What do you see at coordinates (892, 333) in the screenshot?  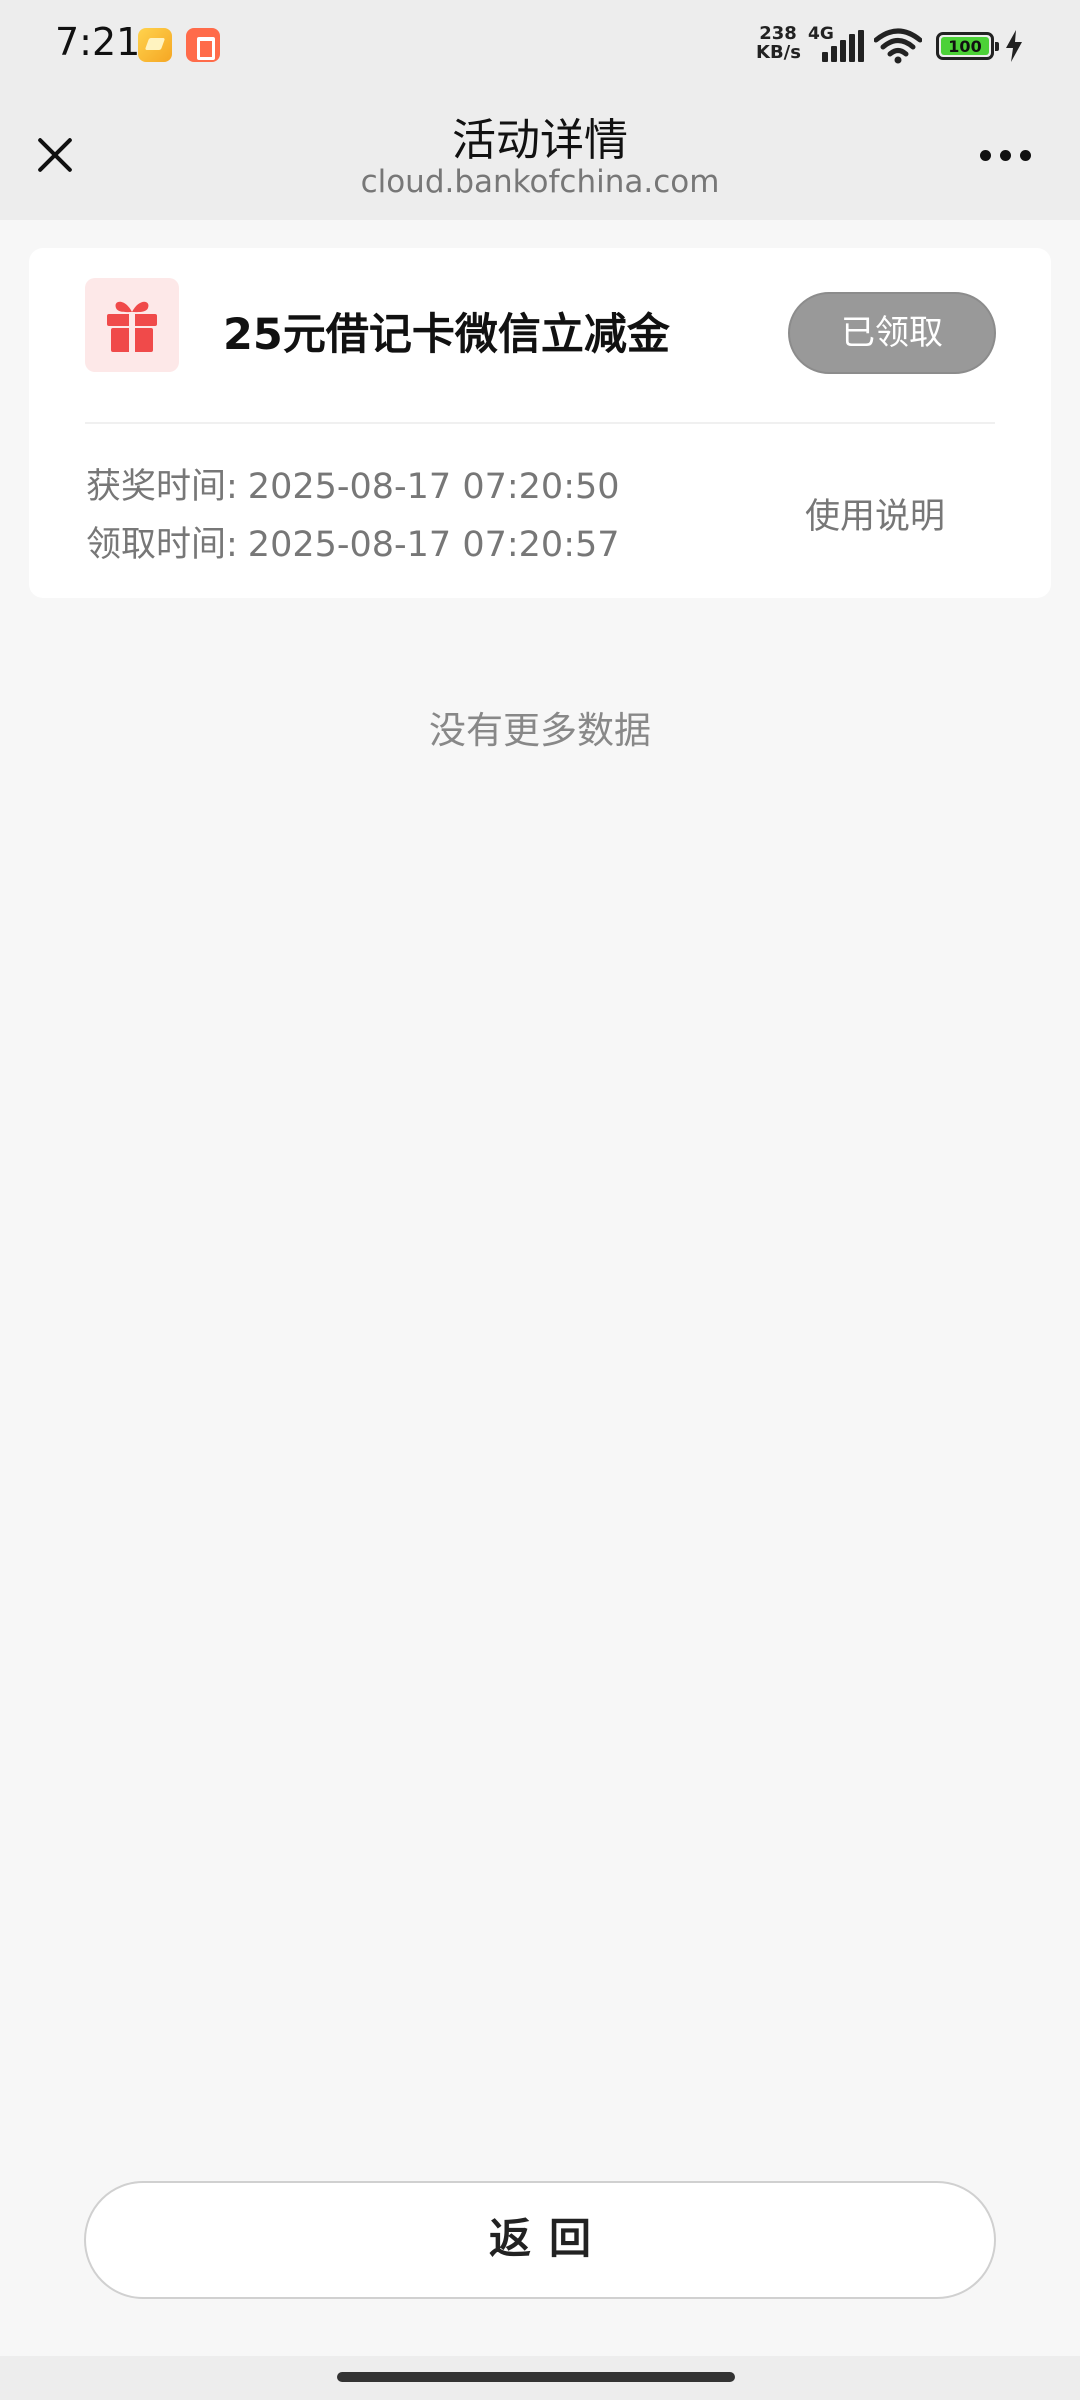 I see `claimed-status-button: 已领取` at bounding box center [892, 333].